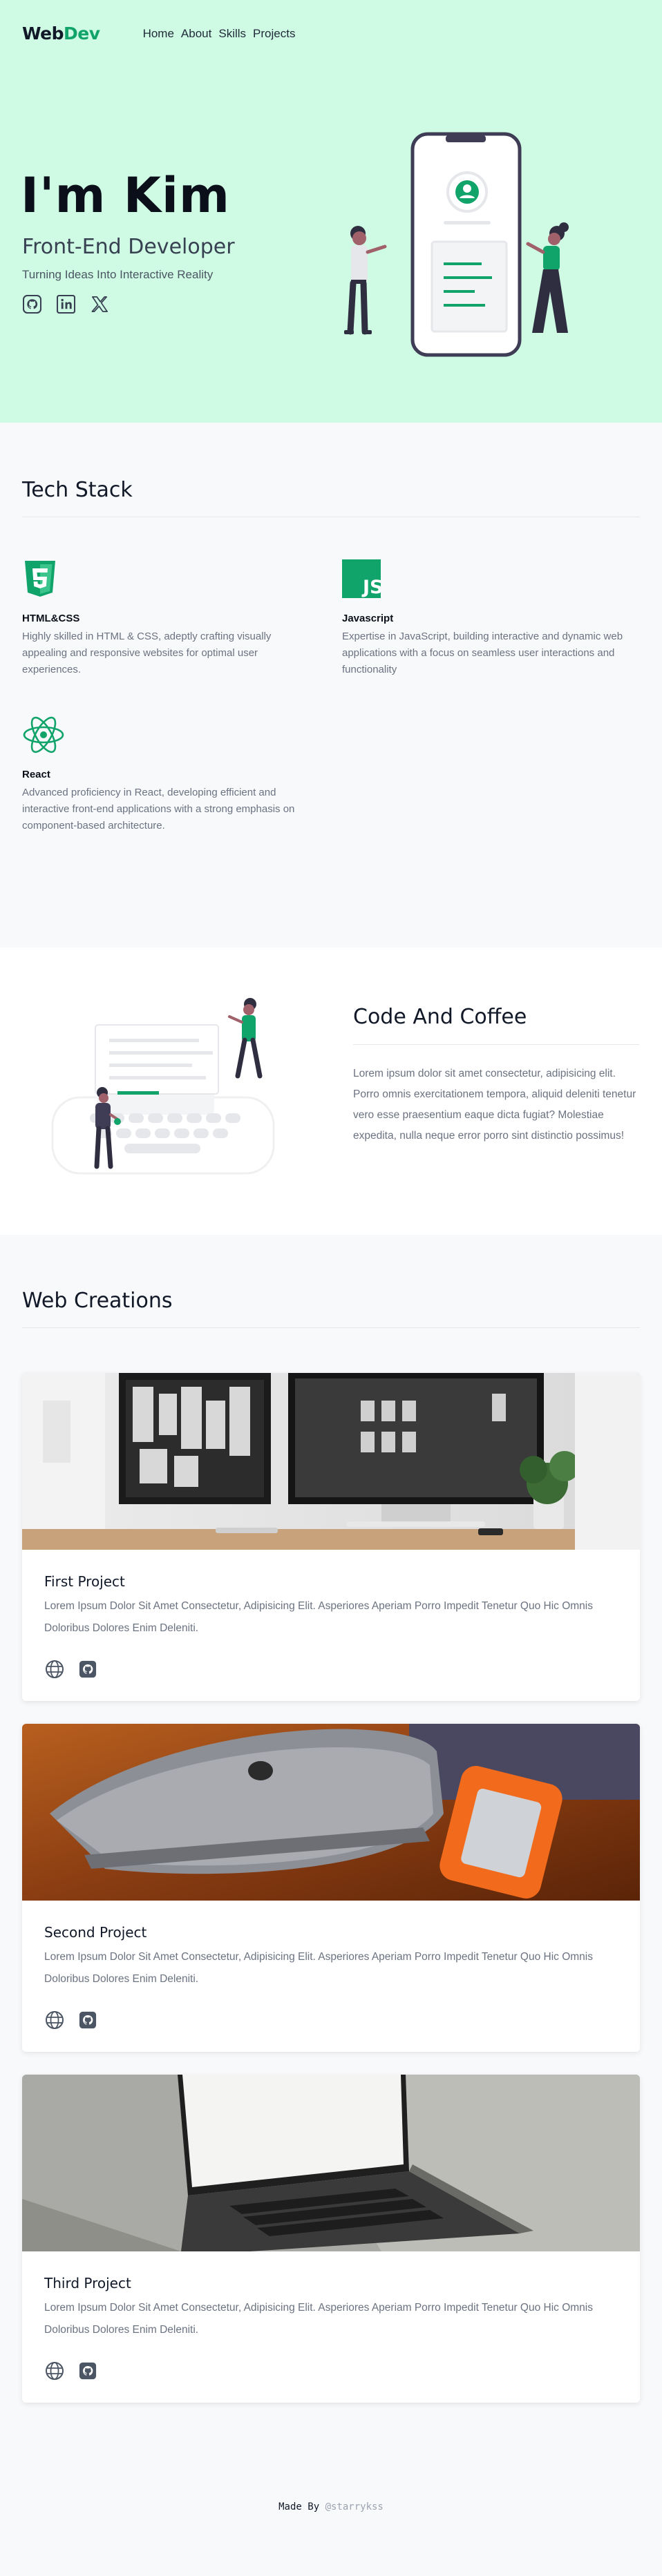  I want to click on html5-icon, so click(40, 579).